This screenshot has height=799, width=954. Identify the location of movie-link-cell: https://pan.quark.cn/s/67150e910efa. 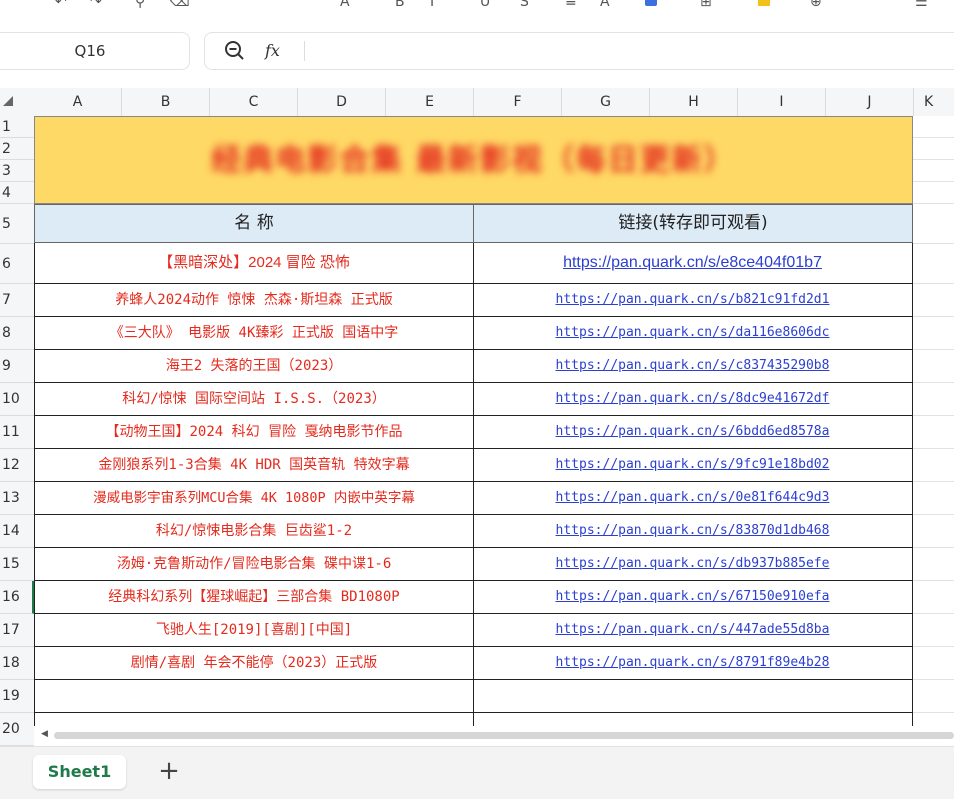
(693, 597).